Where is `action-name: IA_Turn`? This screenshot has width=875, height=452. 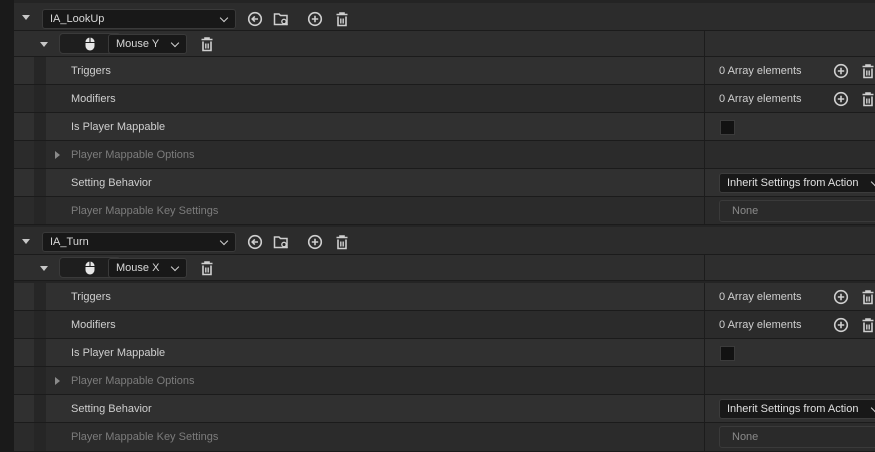
action-name: IA_Turn is located at coordinates (69, 242).